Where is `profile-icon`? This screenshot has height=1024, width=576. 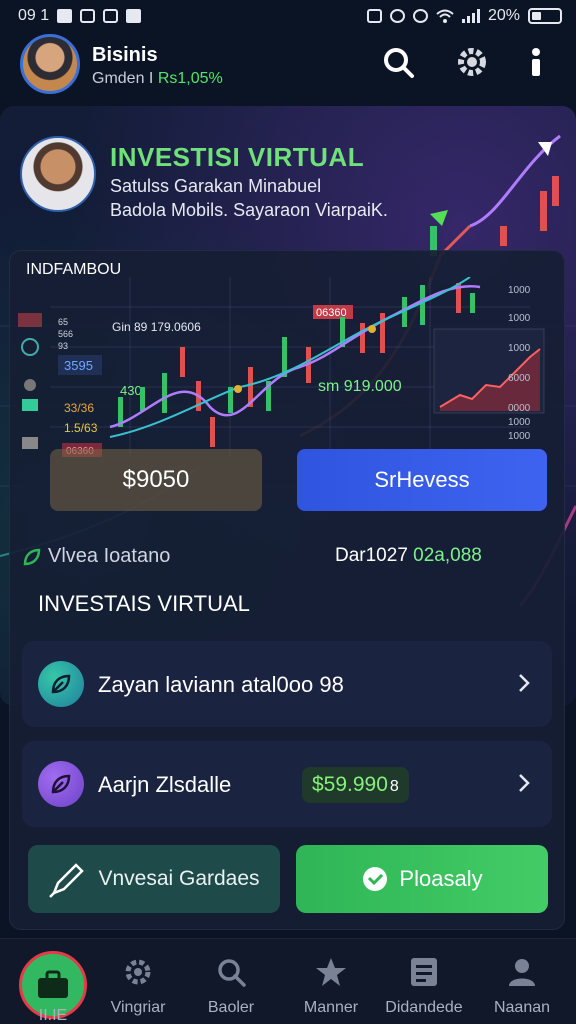
profile-icon is located at coordinates (522, 972).